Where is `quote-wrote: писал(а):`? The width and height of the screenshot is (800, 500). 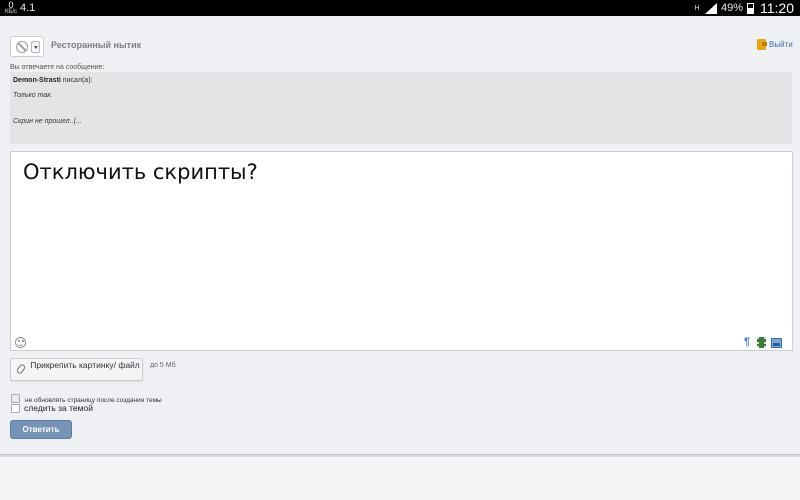
quote-wrote: писал(а): is located at coordinates (76, 80).